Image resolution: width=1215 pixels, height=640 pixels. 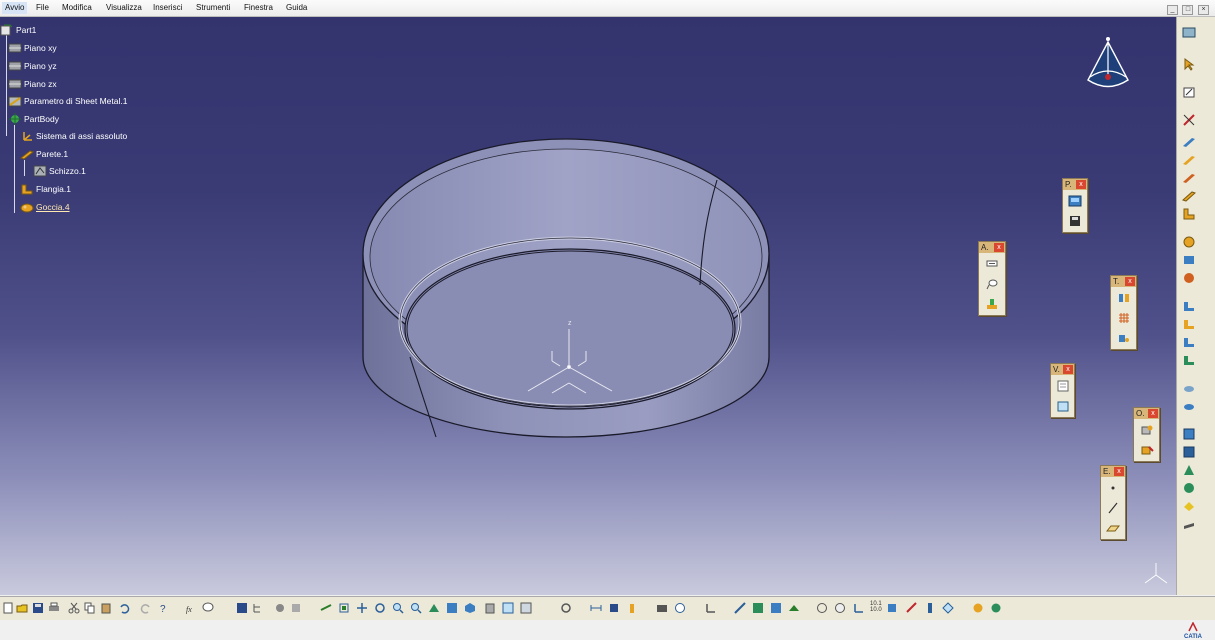 What do you see at coordinates (434, 608) in the screenshot?
I see `normal-view-icon` at bounding box center [434, 608].